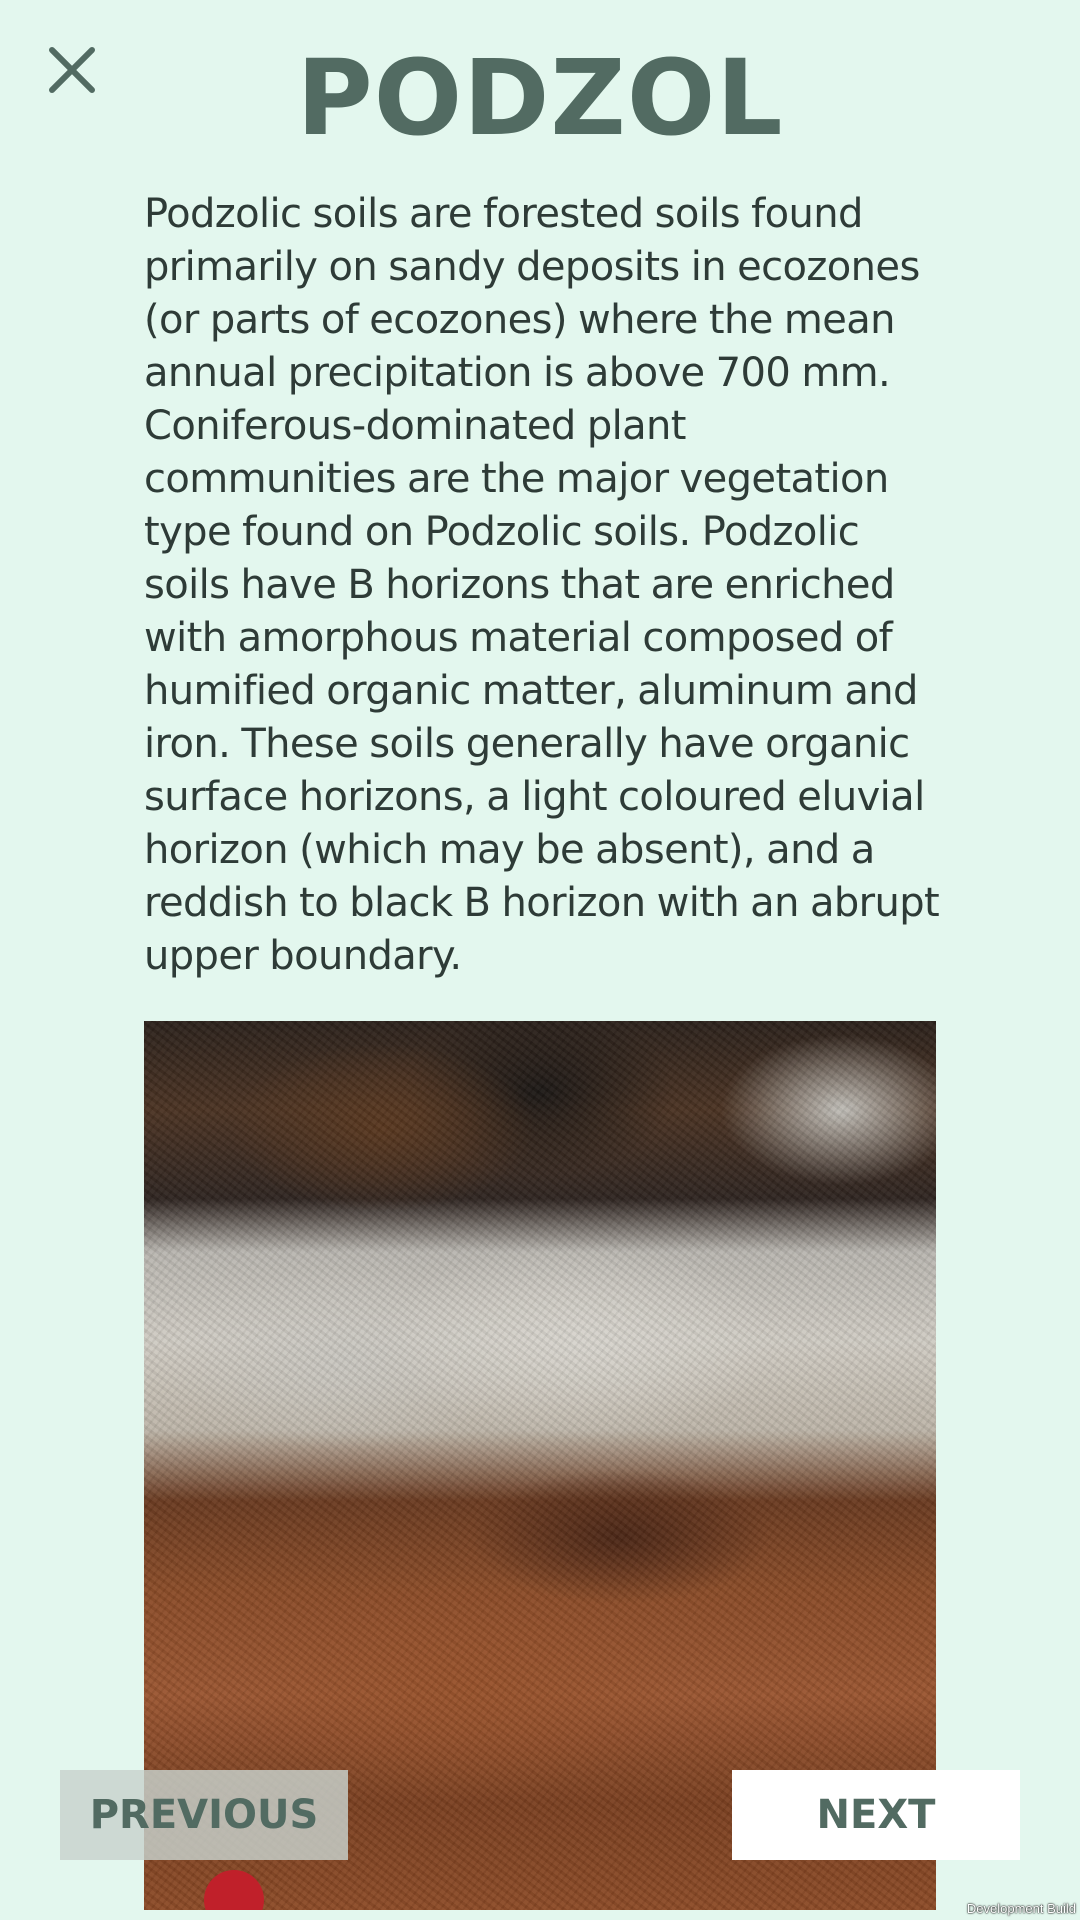  I want to click on previous-button: PREVIOUS, so click(204, 1815).